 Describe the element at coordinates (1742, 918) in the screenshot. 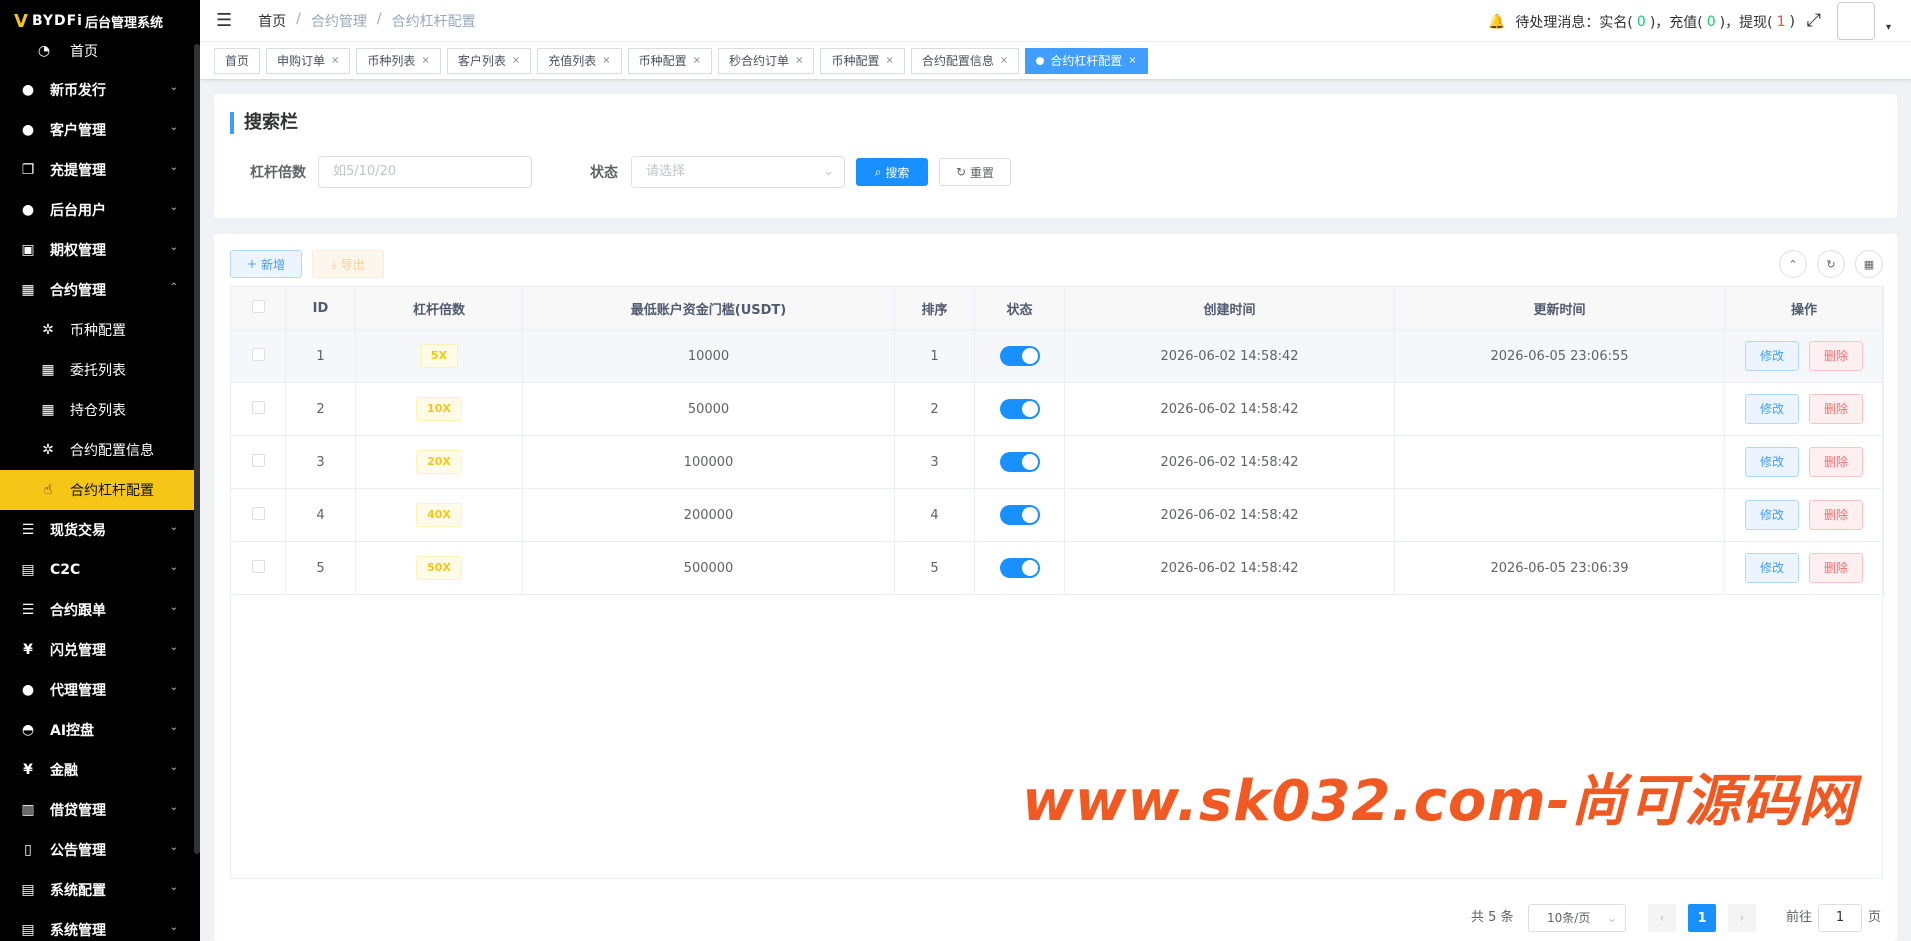

I see `next-page-button: ›` at that location.